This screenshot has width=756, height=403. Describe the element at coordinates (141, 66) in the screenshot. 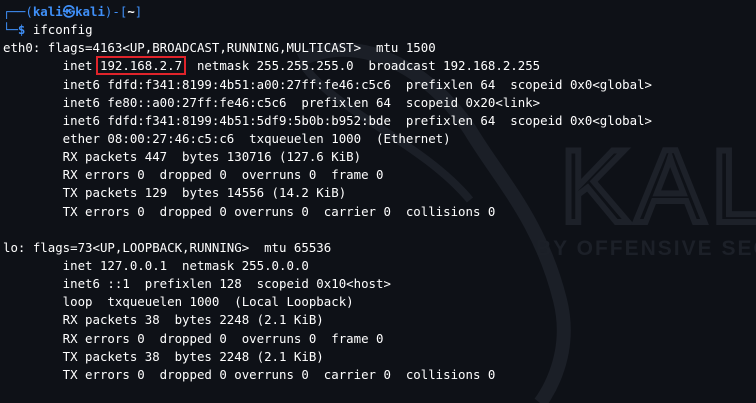

I see `eth0-ip-address-highlight: 192.168.2.7` at that location.